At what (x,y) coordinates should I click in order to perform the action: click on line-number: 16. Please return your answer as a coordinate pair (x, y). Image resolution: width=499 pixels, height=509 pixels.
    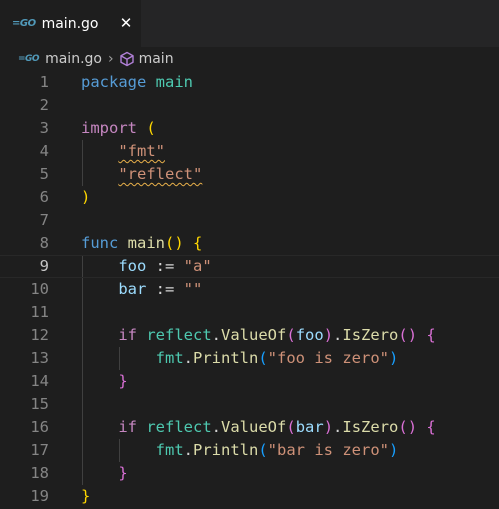
    Looking at the image, I should click on (39, 427).